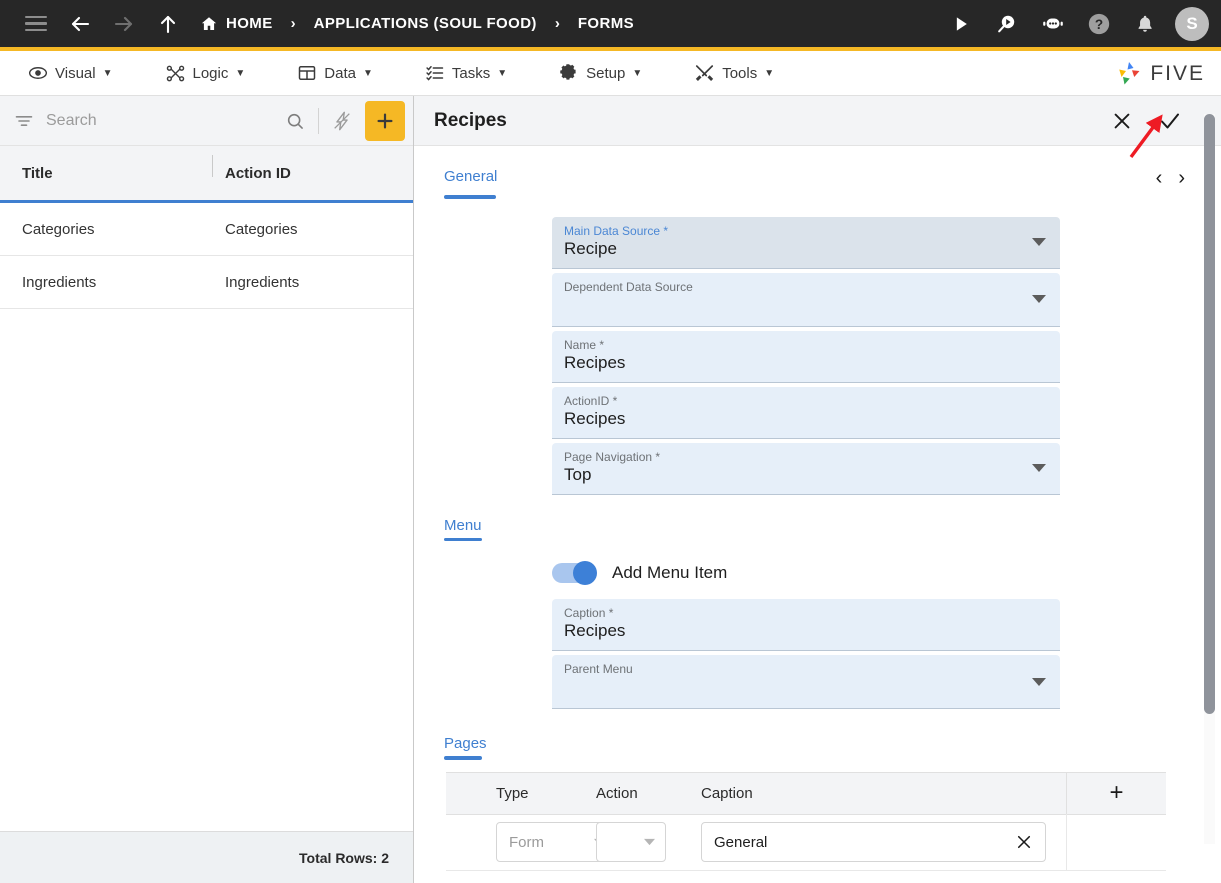 The height and width of the screenshot is (883, 1221). Describe the element at coordinates (342, 121) in the screenshot. I see `quick-action-button` at that location.